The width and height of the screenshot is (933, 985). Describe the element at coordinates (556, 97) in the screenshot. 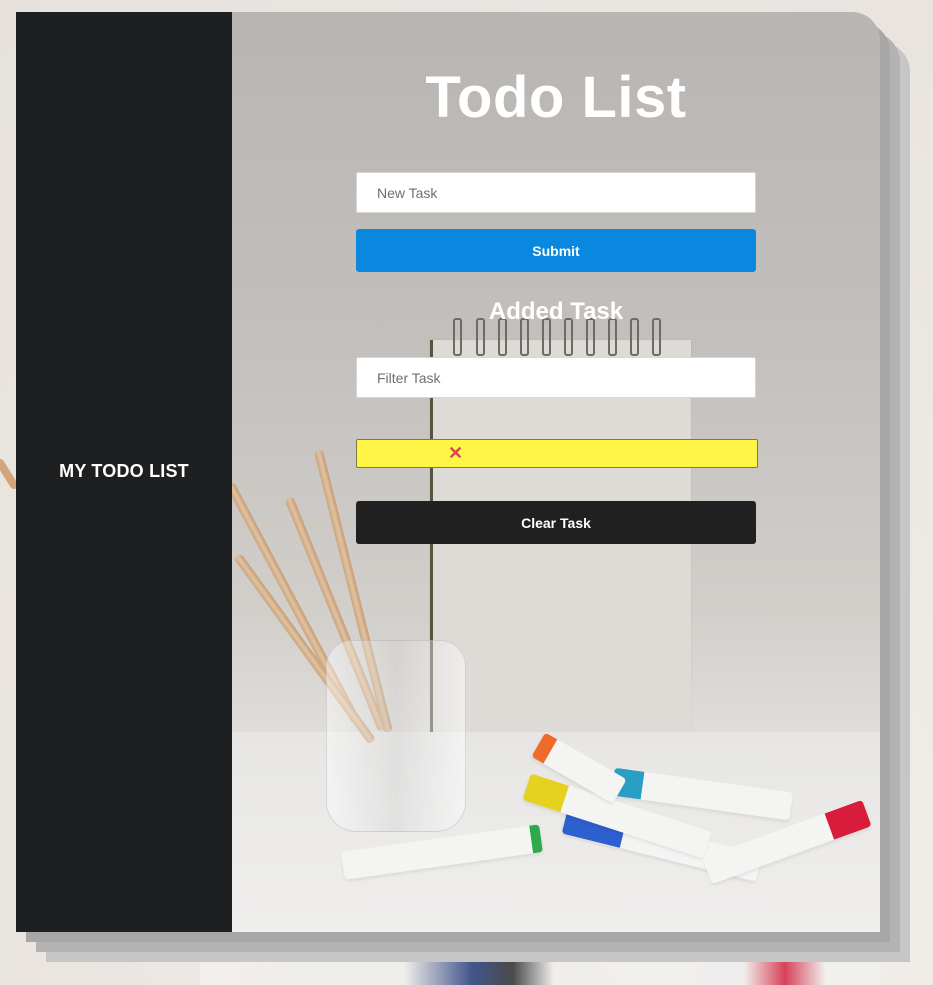

I see `page-title: Todo List` at that location.